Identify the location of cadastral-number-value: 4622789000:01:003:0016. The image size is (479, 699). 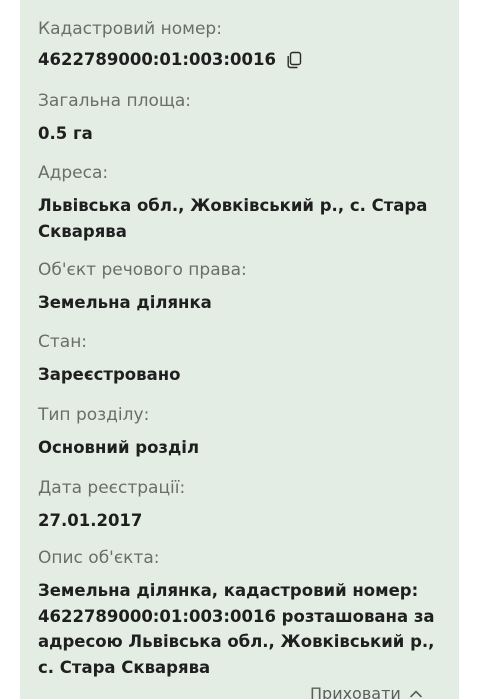
(157, 59).